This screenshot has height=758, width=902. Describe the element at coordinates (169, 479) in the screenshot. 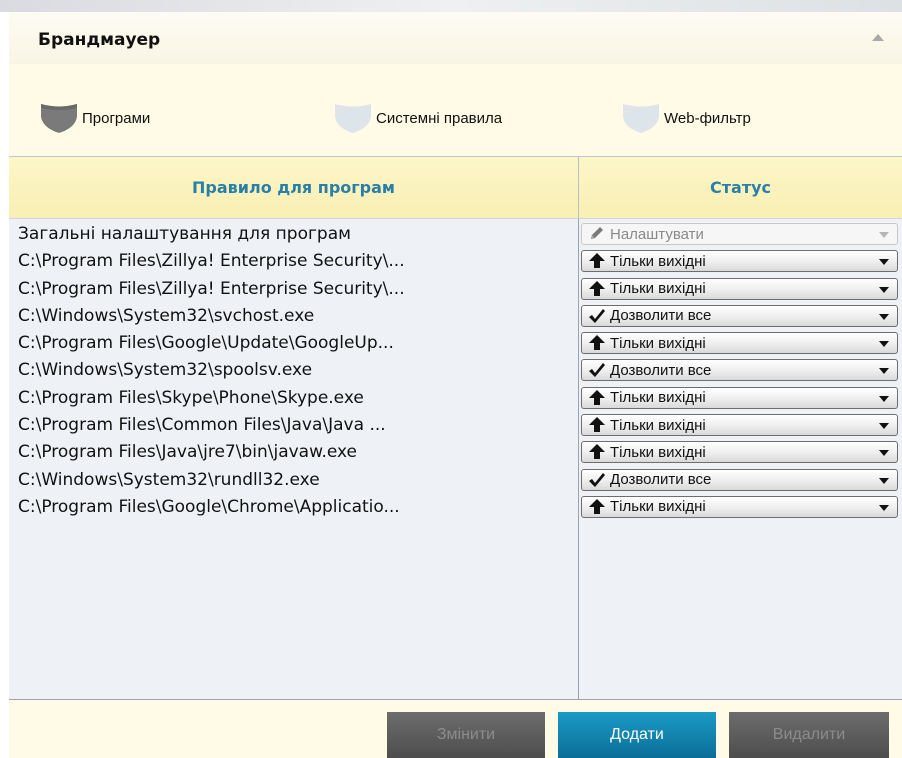

I see `rule-path: C:\Windows\System32\rundll32.exe` at that location.